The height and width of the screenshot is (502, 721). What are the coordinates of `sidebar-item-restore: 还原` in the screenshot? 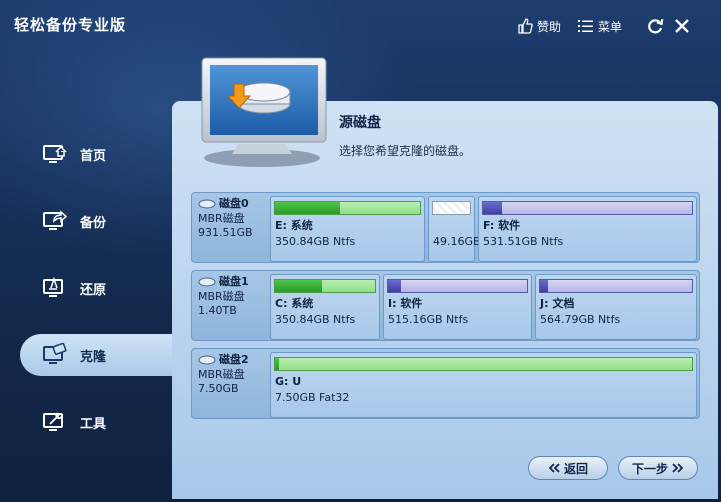 It's located at (97, 288).